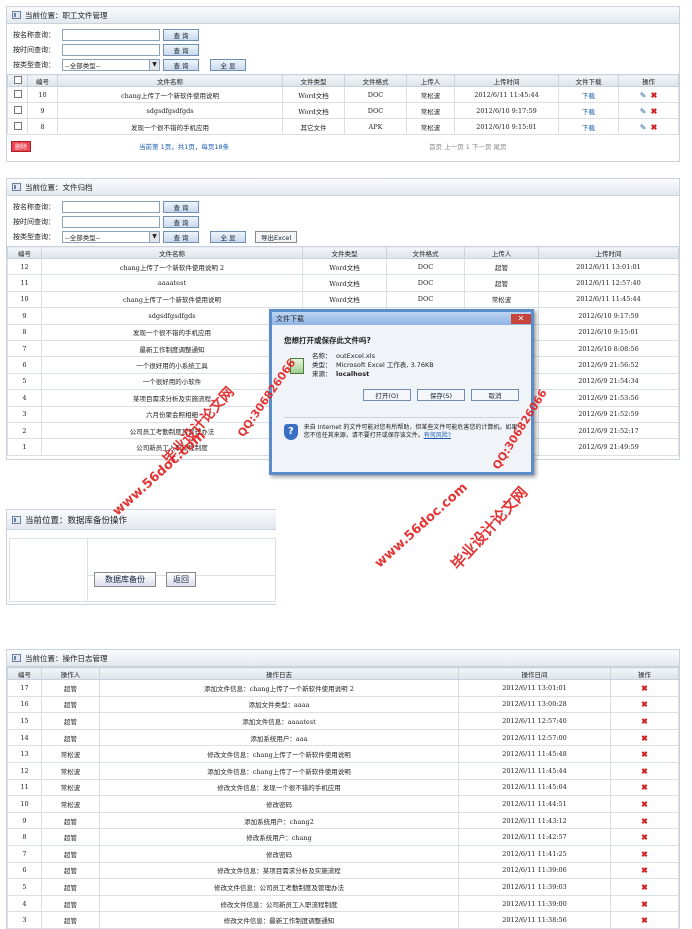 This screenshot has width=692, height=929. I want to click on cell: 14, so click(24, 737).